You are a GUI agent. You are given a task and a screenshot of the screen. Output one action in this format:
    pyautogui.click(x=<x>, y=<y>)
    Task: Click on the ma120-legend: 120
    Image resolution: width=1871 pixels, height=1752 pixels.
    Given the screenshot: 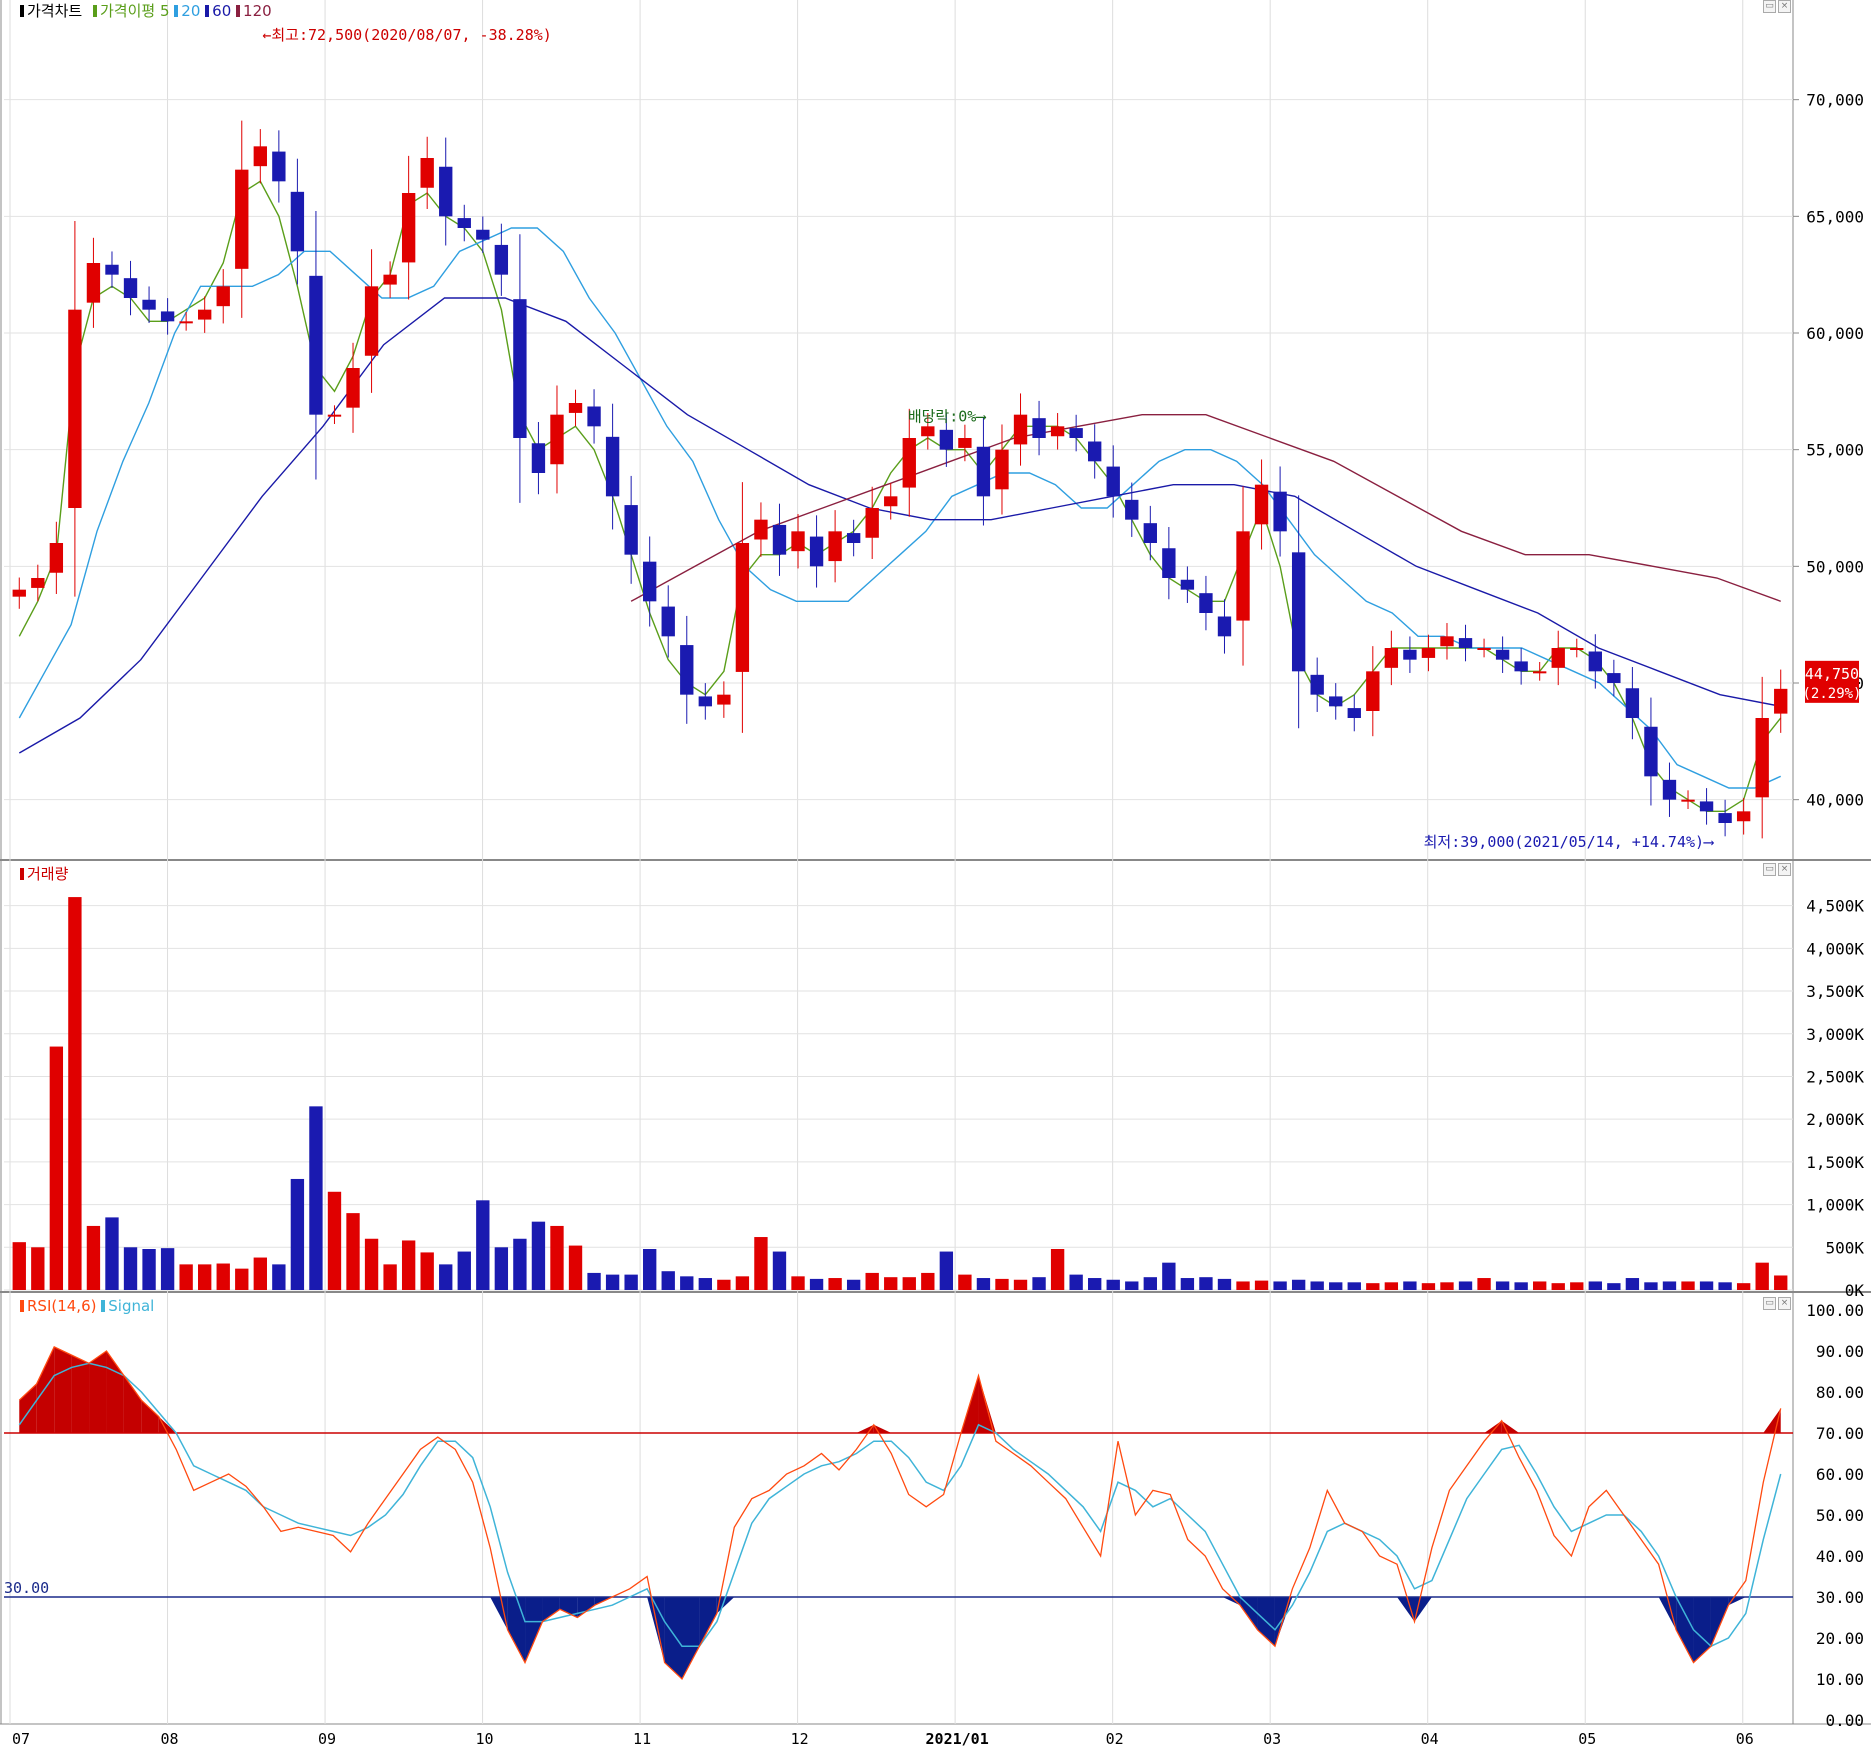 What is the action you would take?
    pyautogui.click(x=257, y=11)
    